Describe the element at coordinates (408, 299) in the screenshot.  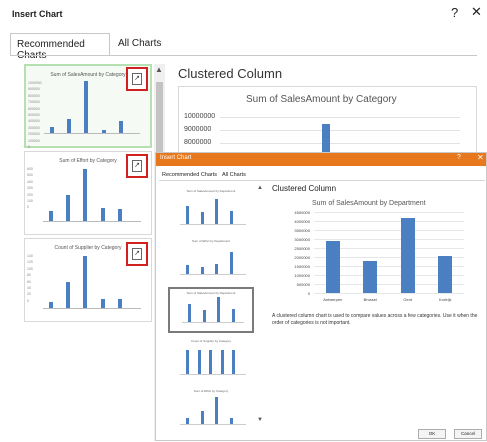
I see `x-category-label: Gent` at that location.